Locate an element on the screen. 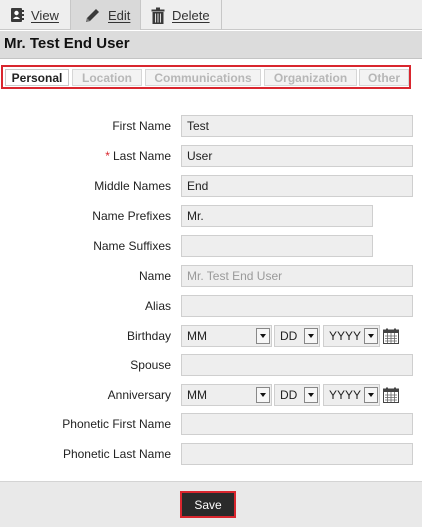 This screenshot has width=422, height=527. phonetic-last-name-label: Phonetic Last Name is located at coordinates (116, 454).